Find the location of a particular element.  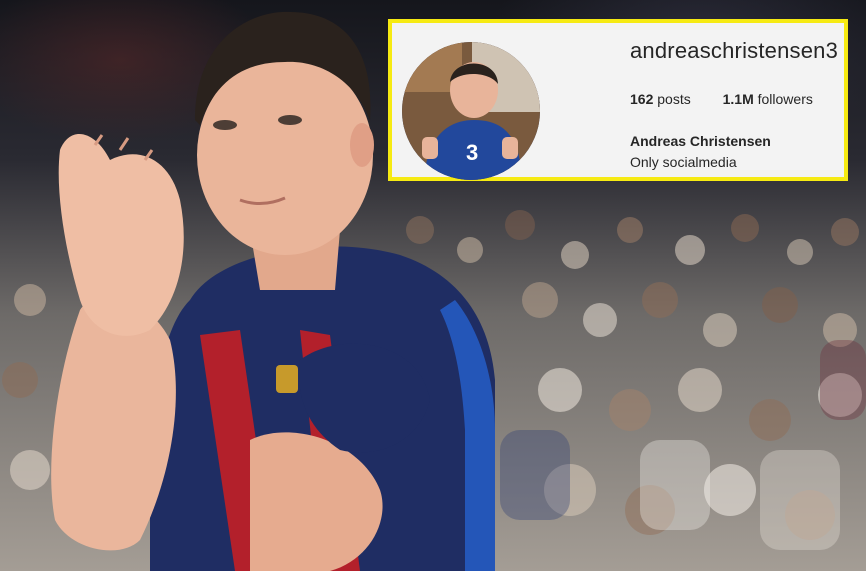

profile-stats: 162 posts 1.1M followers is located at coordinates (735, 99).